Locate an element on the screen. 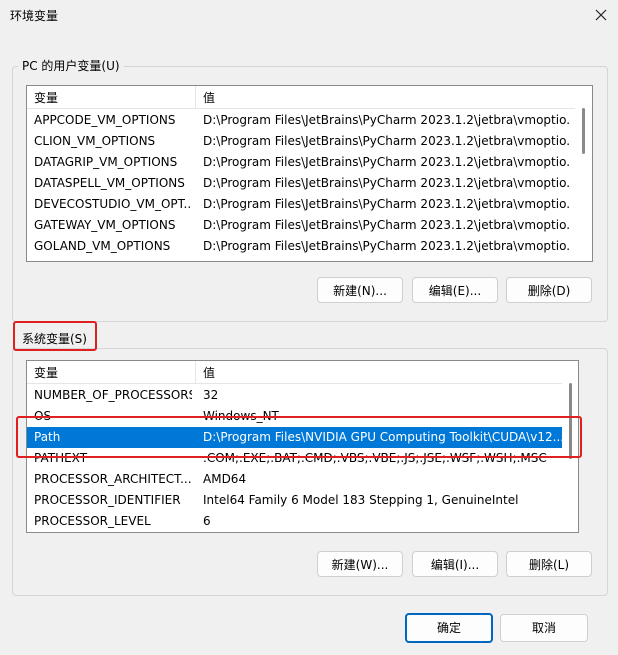  variable-name: NUMBER_OF_PROCESSORS is located at coordinates (113, 395).